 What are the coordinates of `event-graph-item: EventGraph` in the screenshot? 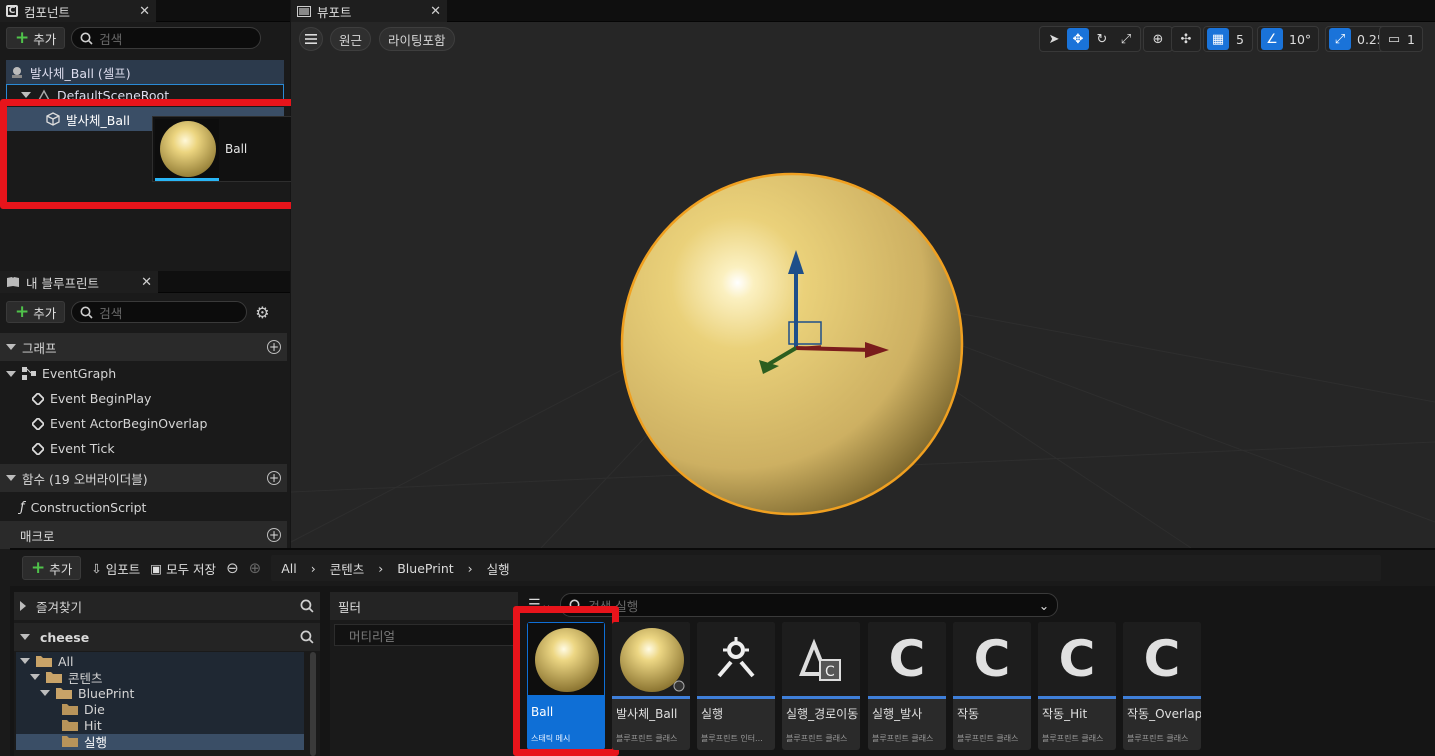 It's located at (145, 373).